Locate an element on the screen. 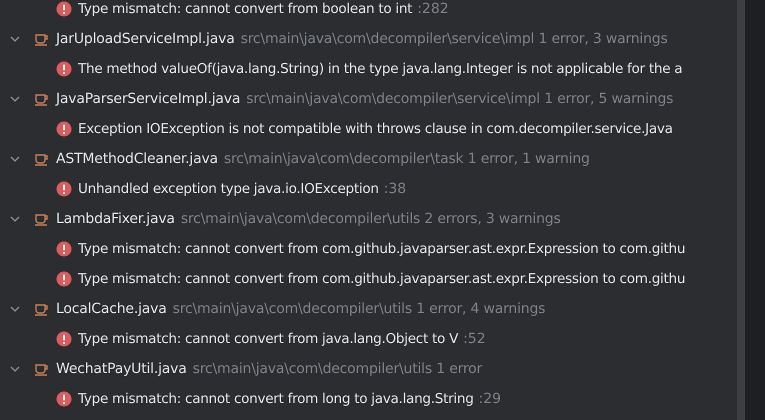 Image resolution: width=765 pixels, height=420 pixels. file-name: ASTMethodCleaner.java is located at coordinates (137, 159).